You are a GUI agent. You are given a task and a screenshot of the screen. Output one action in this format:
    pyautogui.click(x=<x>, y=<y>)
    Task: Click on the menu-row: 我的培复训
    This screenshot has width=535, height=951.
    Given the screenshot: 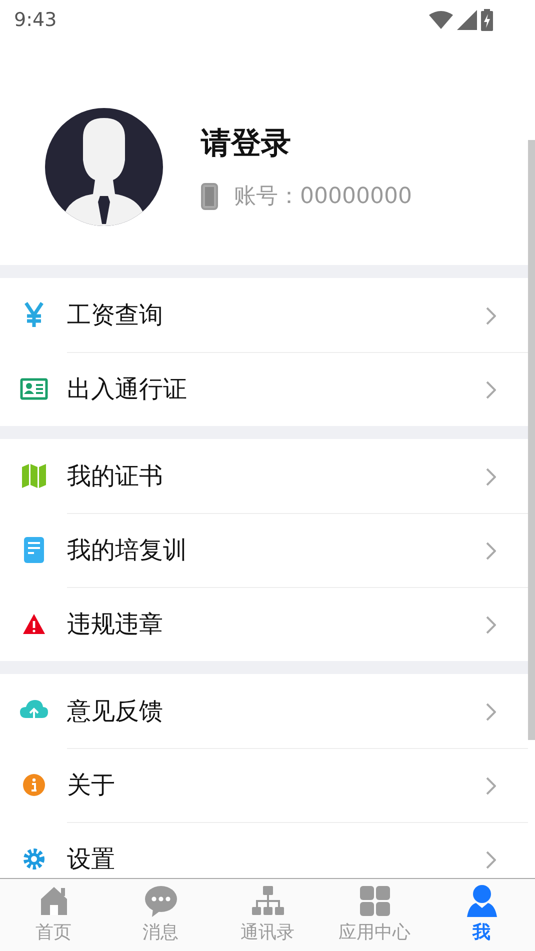 What is the action you would take?
    pyautogui.click(x=264, y=550)
    